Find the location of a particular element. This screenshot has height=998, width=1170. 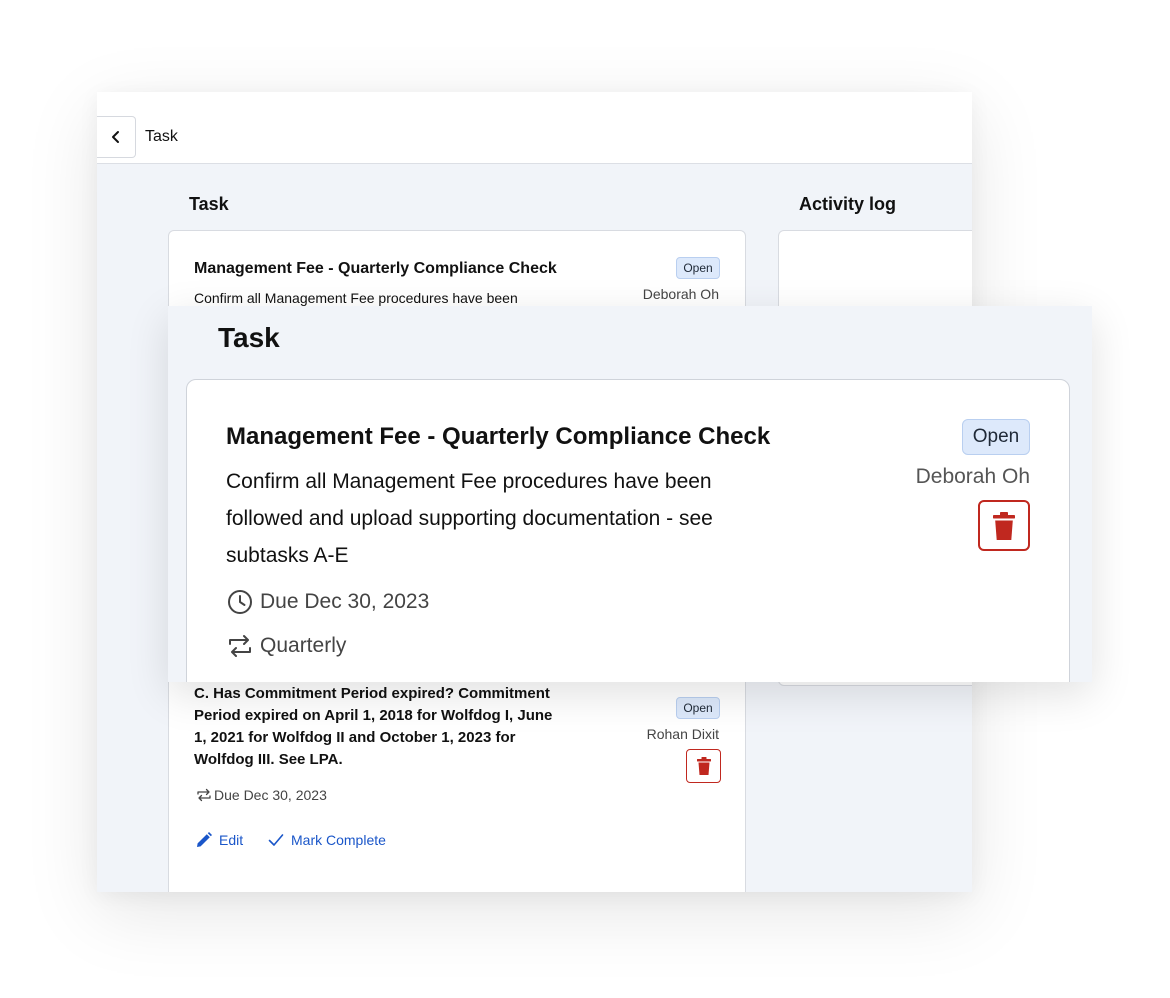

edit-button: Edit is located at coordinates (219, 840).